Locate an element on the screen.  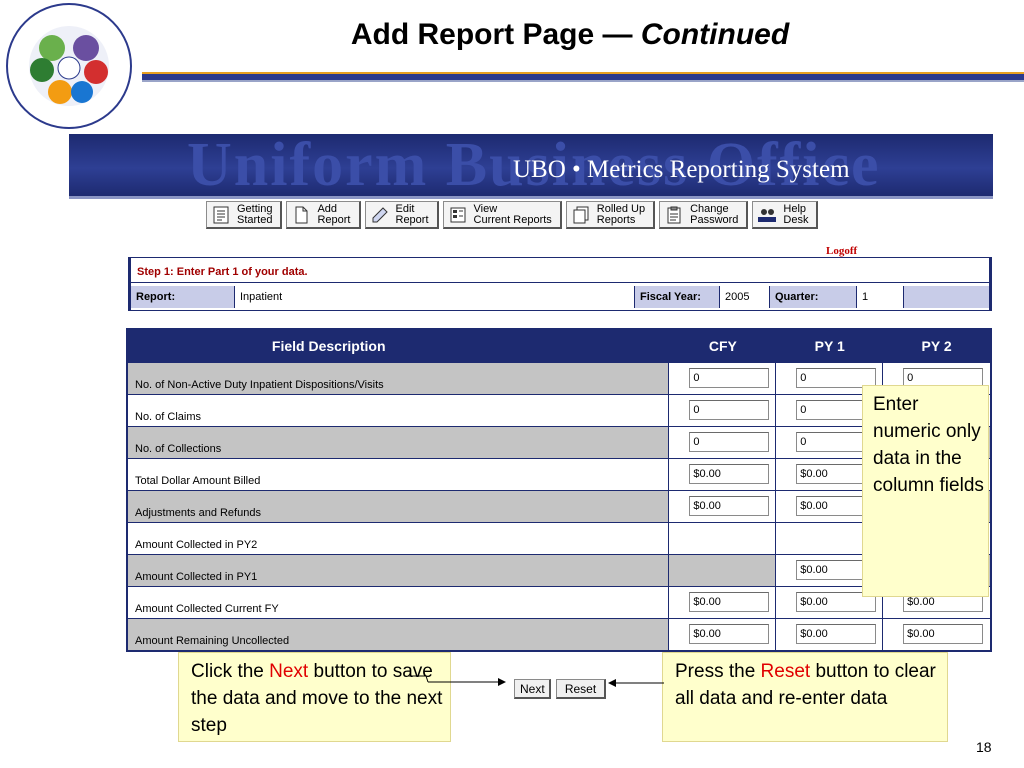
report-value: Inpatient is located at coordinates (435, 297).